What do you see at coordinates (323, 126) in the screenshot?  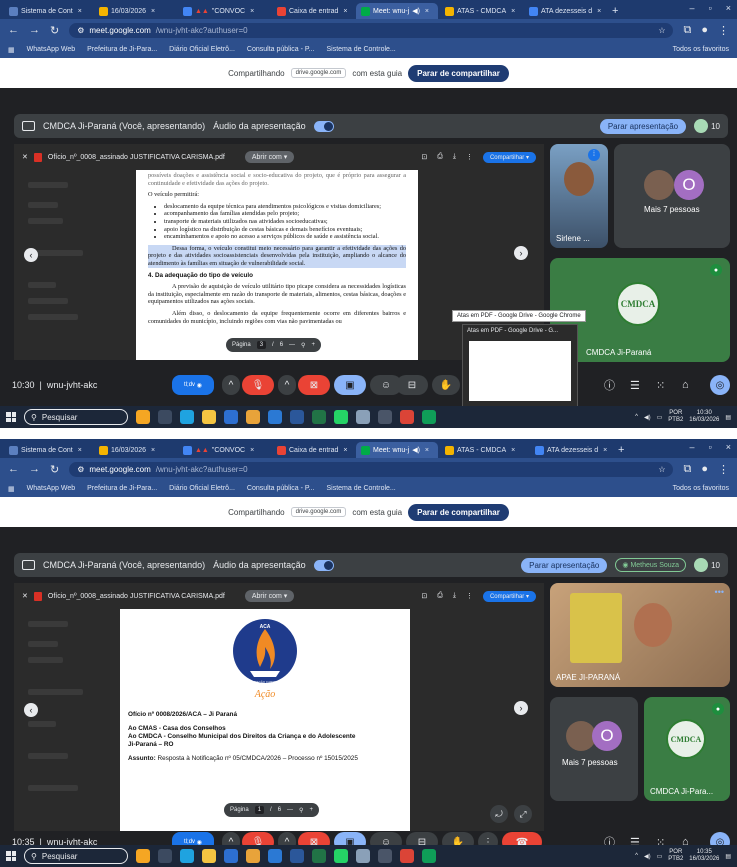 I see `presentation-audio-toggle` at bounding box center [323, 126].